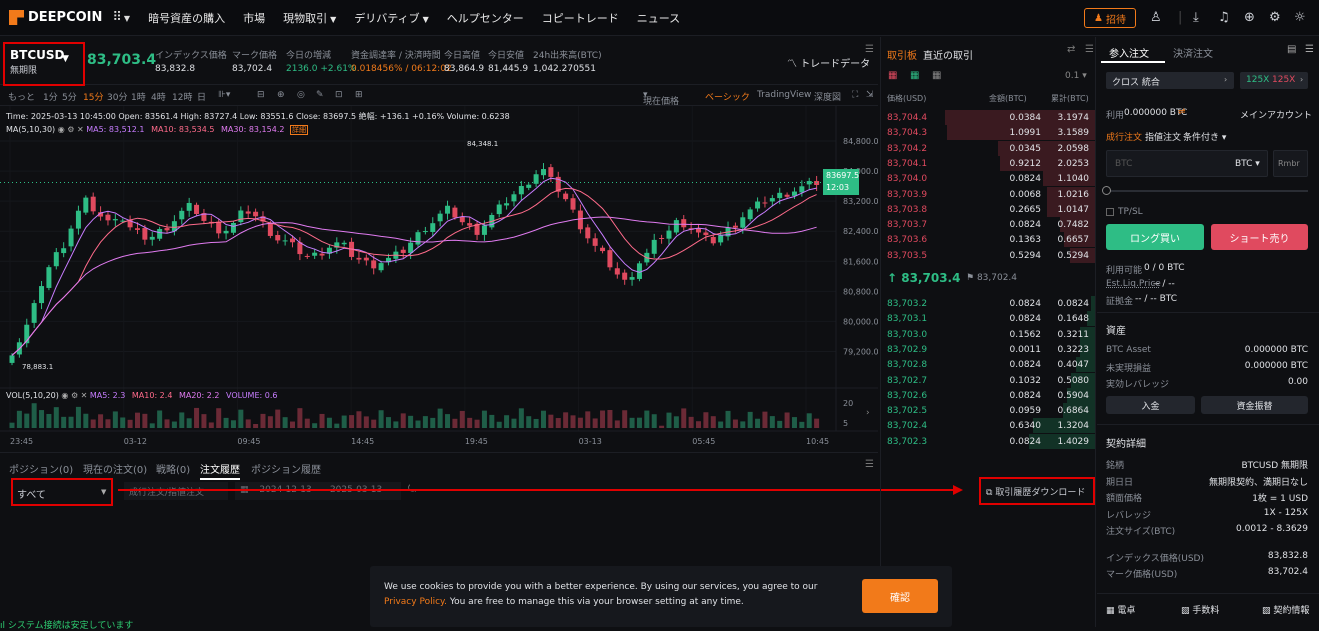 Image resolution: width=1319 pixels, height=631 pixels. I want to click on privacy-link: Privacy, so click(400, 602).